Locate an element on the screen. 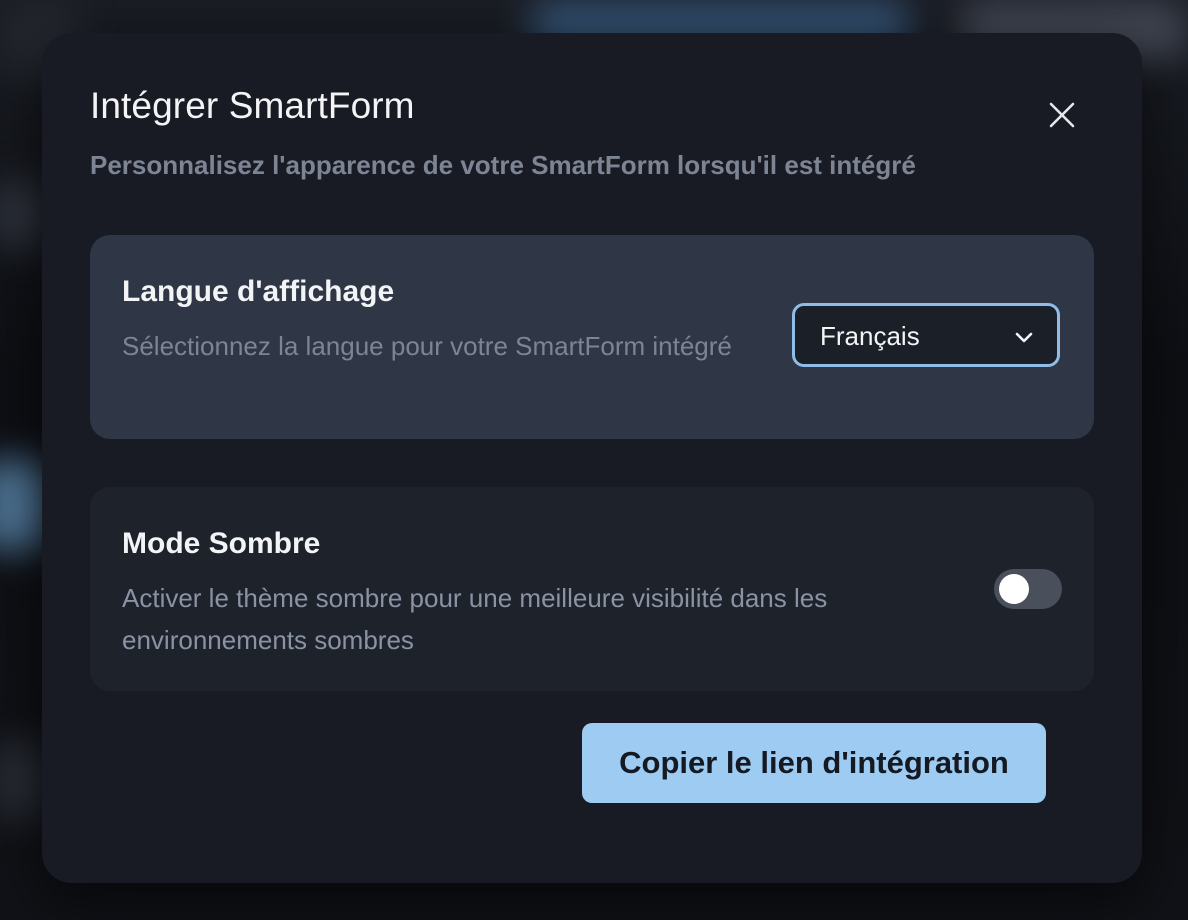 Image resolution: width=1188 pixels, height=920 pixels. close-button is located at coordinates (1062, 115).